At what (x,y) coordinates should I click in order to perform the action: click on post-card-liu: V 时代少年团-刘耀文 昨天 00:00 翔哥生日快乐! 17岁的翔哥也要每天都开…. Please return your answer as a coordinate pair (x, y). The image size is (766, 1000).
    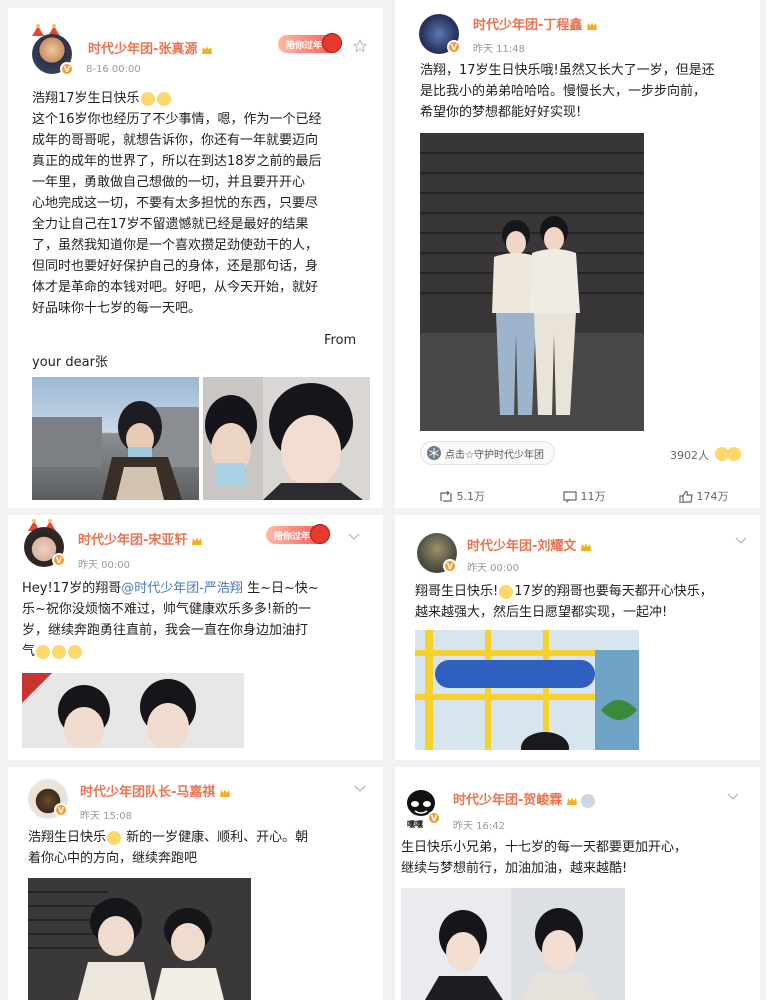
    Looking at the image, I should click on (577, 637).